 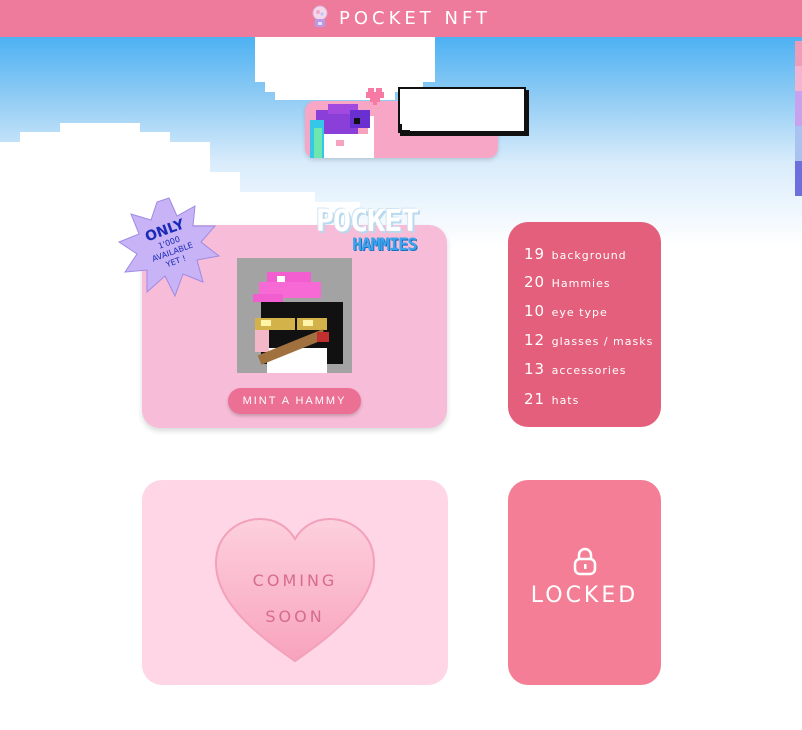 What do you see at coordinates (347, 123) in the screenshot?
I see `narwhal-hammy-image` at bounding box center [347, 123].